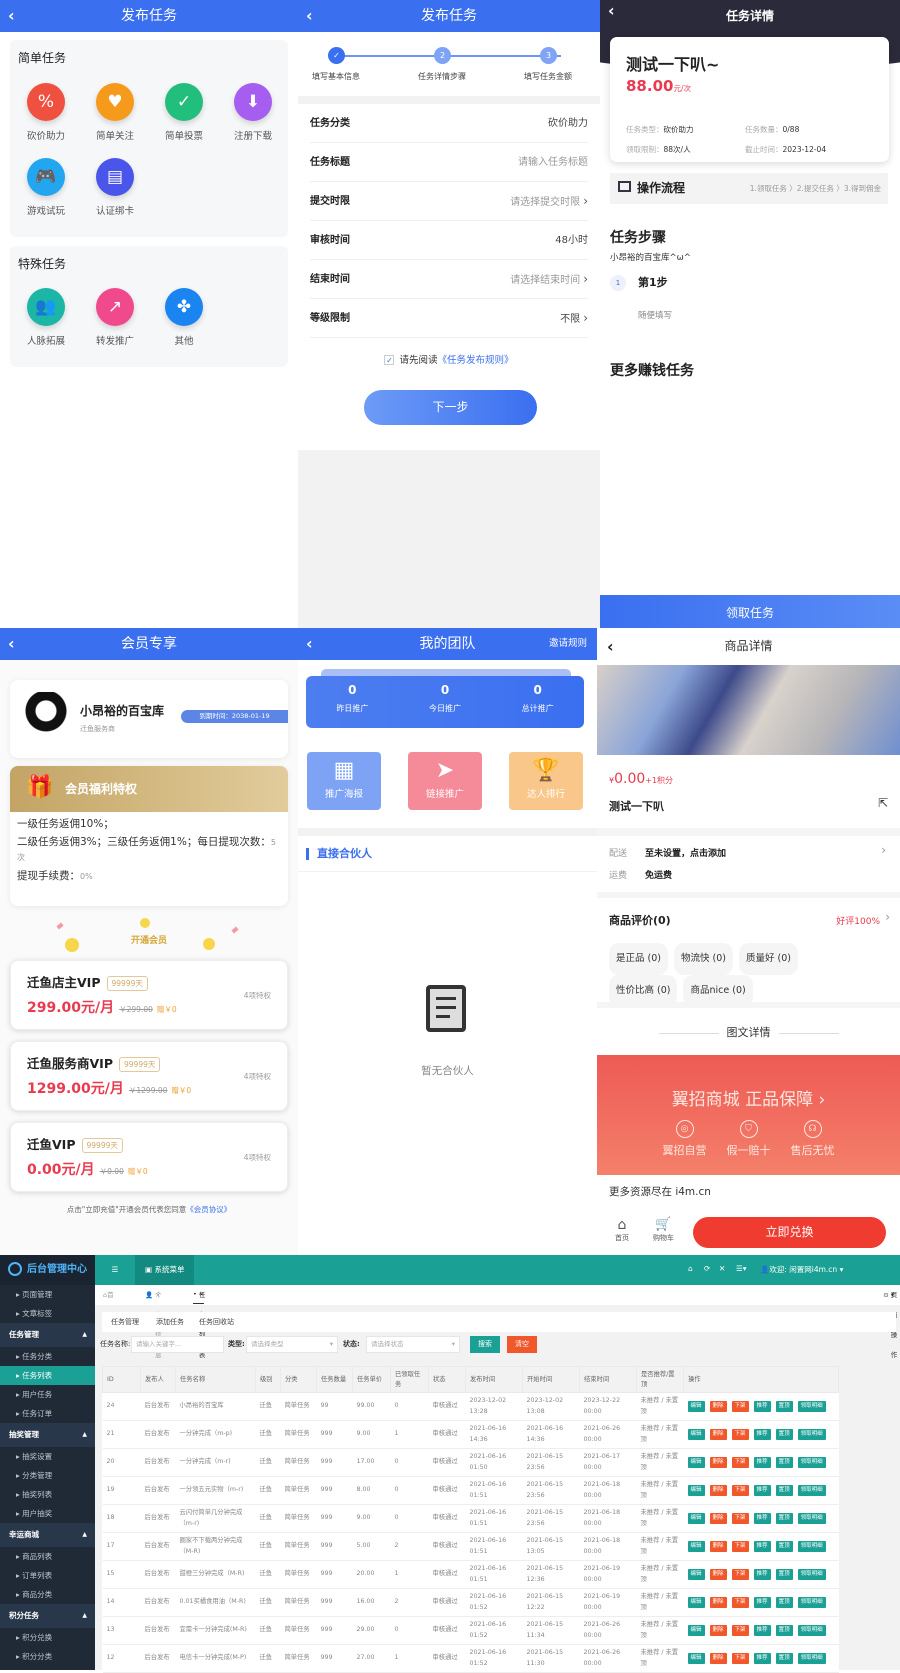 Image resolution: width=900 pixels, height=1673 pixels. What do you see at coordinates (149, 1157) in the screenshot?
I see `vip-plan-card: 迁鱼VIP 99999天 0.00元/月 ￥0.00 赠￥0 4项特权` at bounding box center [149, 1157].